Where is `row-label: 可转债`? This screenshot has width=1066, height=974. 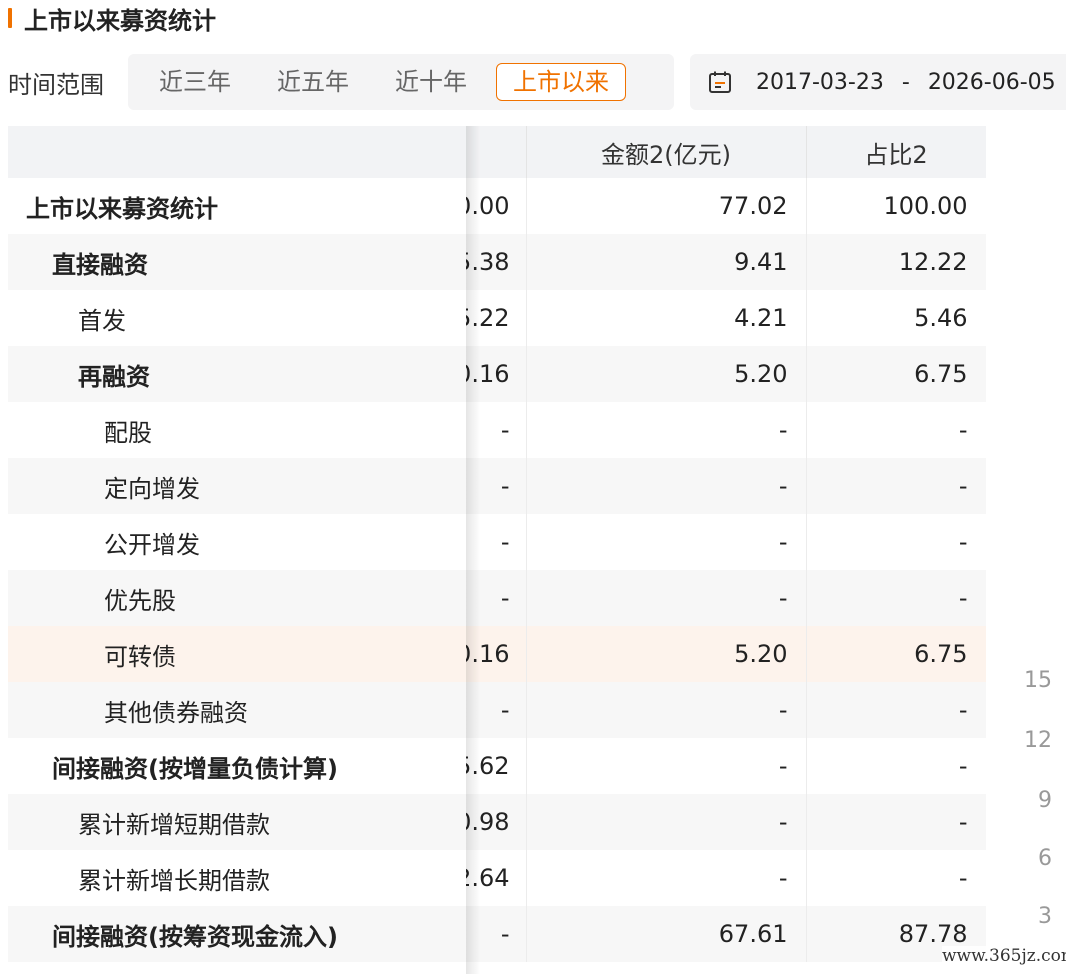
row-label: 可转债 is located at coordinates (237, 654).